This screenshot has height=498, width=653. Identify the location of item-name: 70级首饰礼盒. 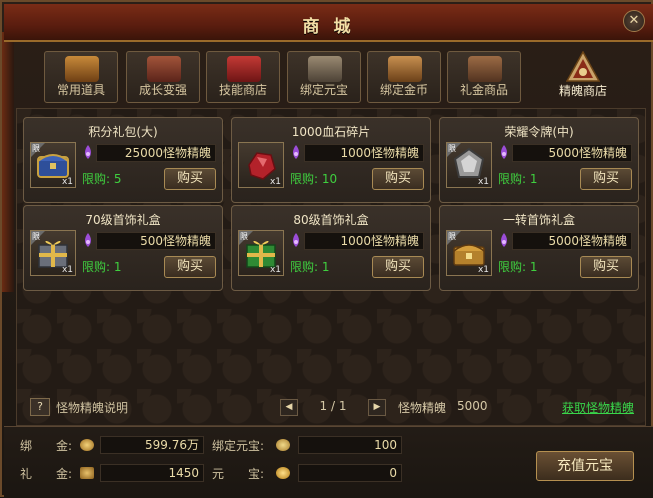
(123, 220).